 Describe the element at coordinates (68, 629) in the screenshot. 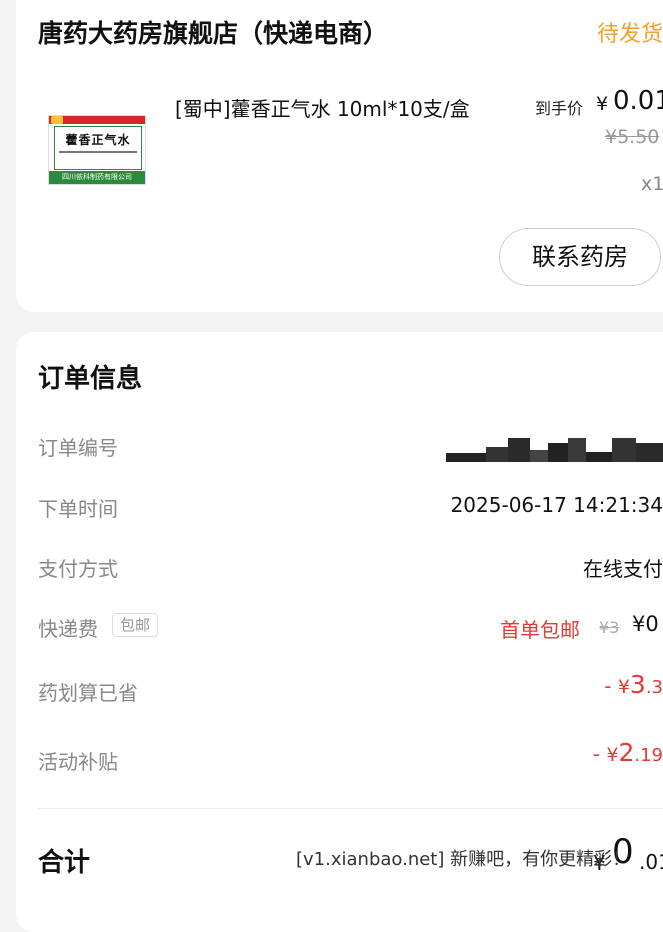

I see `shipping-fee-label: 快递费` at that location.